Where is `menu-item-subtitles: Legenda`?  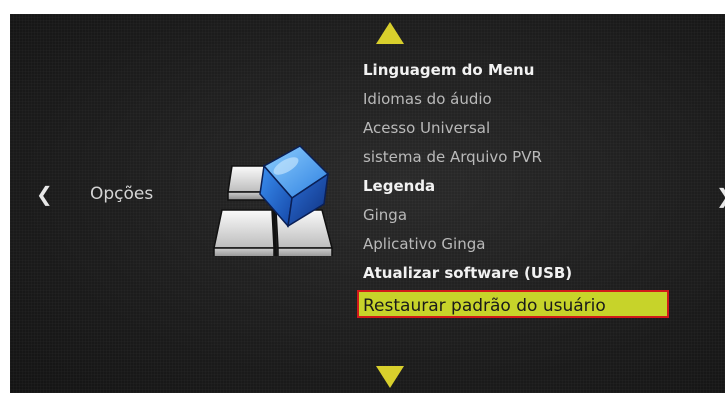
menu-item-subtitles: Legenda is located at coordinates (528, 186).